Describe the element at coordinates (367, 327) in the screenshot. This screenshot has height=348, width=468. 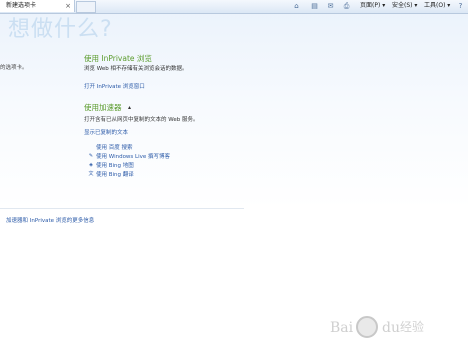
I see `paw-icon` at that location.